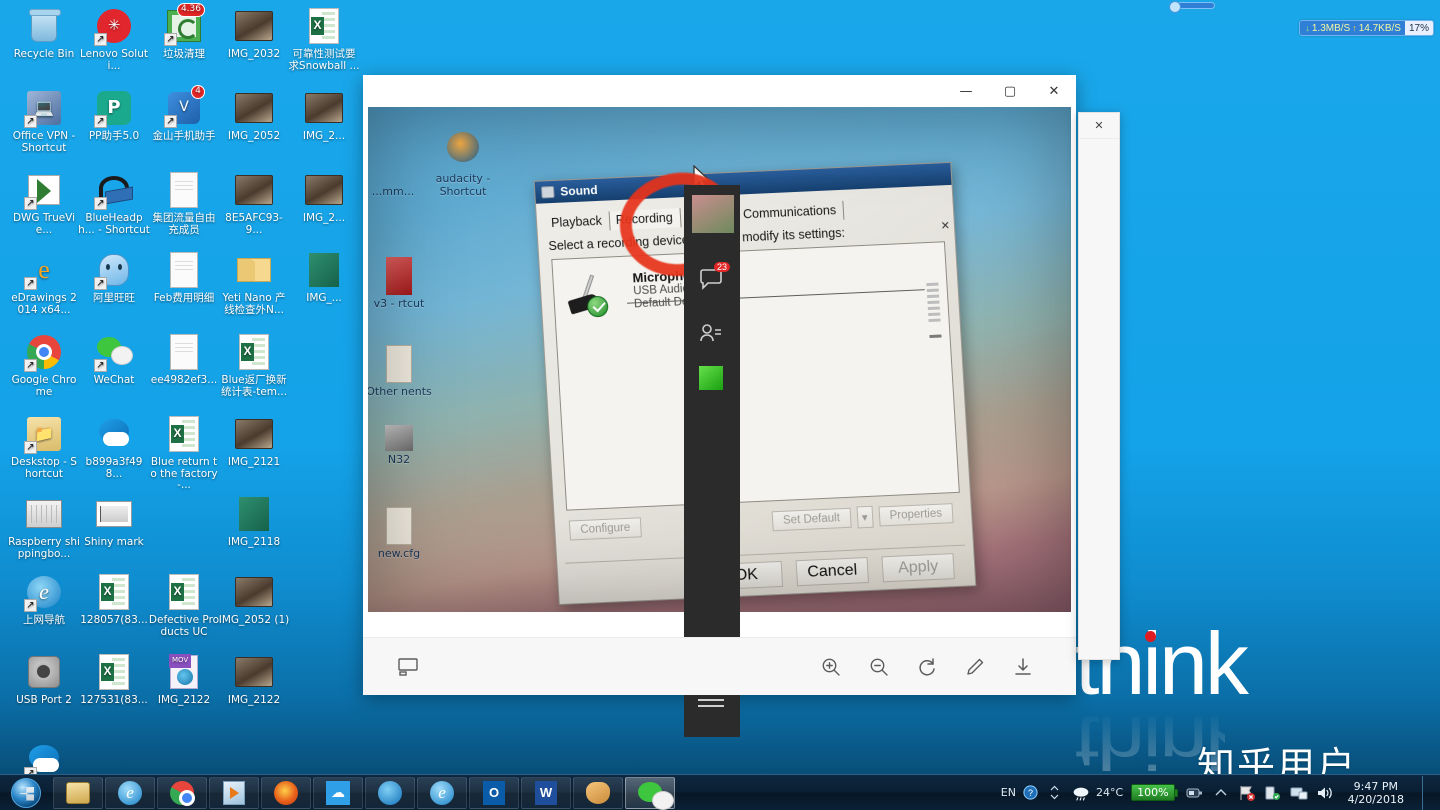 This screenshot has width=1440, height=810. What do you see at coordinates (1376, 793) in the screenshot?
I see `clock: 9:47 PM 4/20/2018` at bounding box center [1376, 793].